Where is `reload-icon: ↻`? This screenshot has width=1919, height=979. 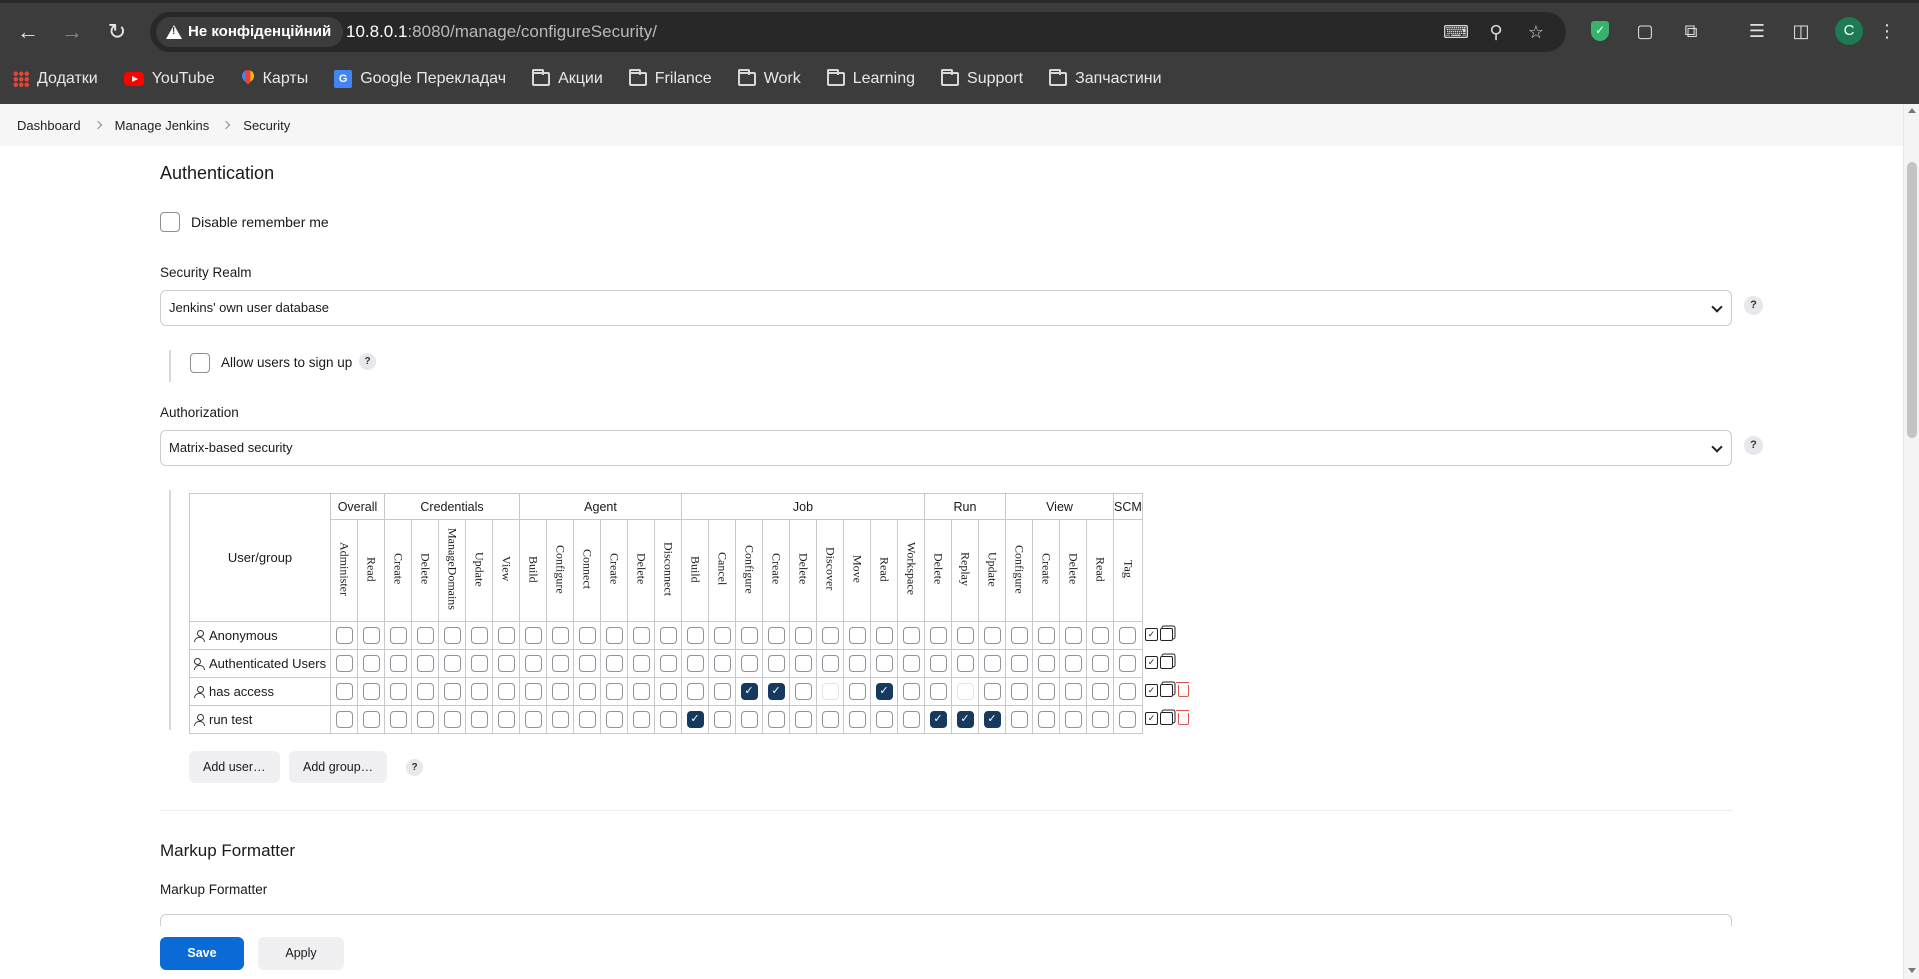 reload-icon: ↻ is located at coordinates (117, 32).